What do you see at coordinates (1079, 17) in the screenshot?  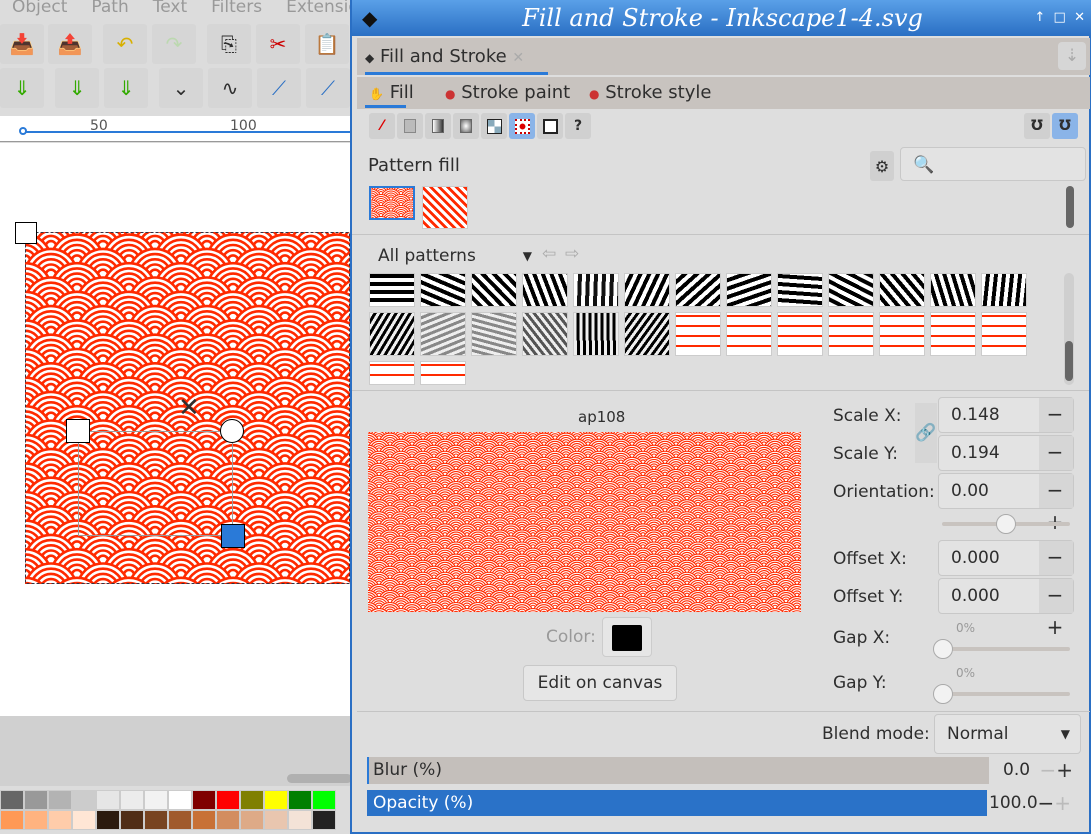 I see `close-button: ✕` at bounding box center [1079, 17].